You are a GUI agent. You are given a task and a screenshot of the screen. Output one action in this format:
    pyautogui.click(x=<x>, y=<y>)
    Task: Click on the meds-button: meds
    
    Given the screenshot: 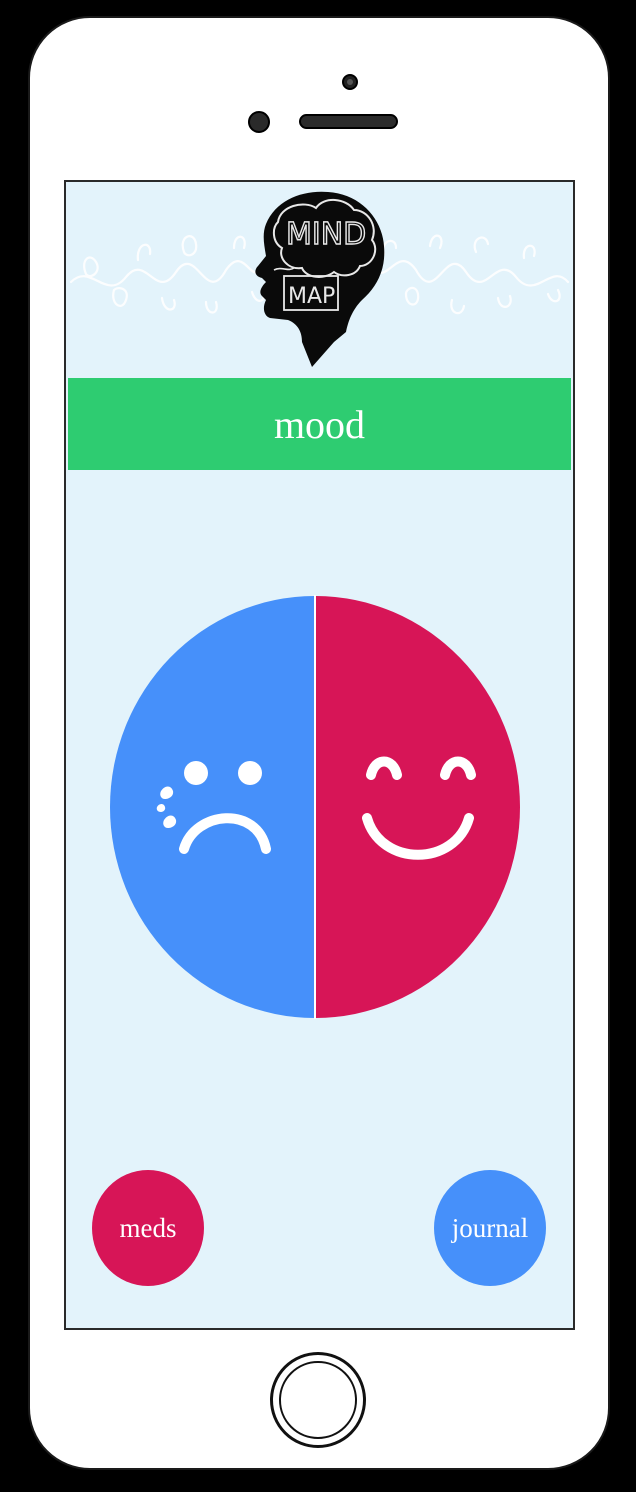 What is the action you would take?
    pyautogui.click(x=148, y=1228)
    